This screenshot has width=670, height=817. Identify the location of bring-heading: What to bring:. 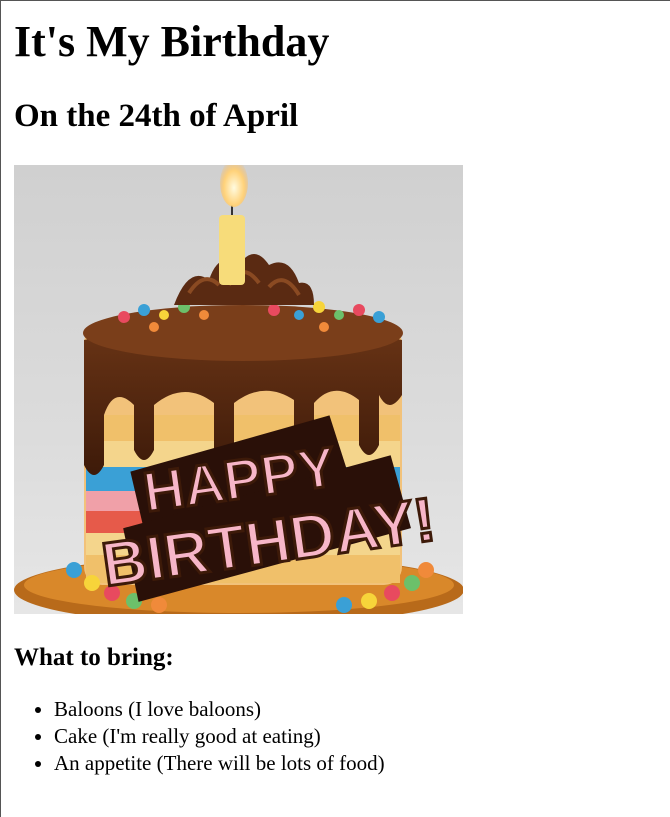
(94, 657).